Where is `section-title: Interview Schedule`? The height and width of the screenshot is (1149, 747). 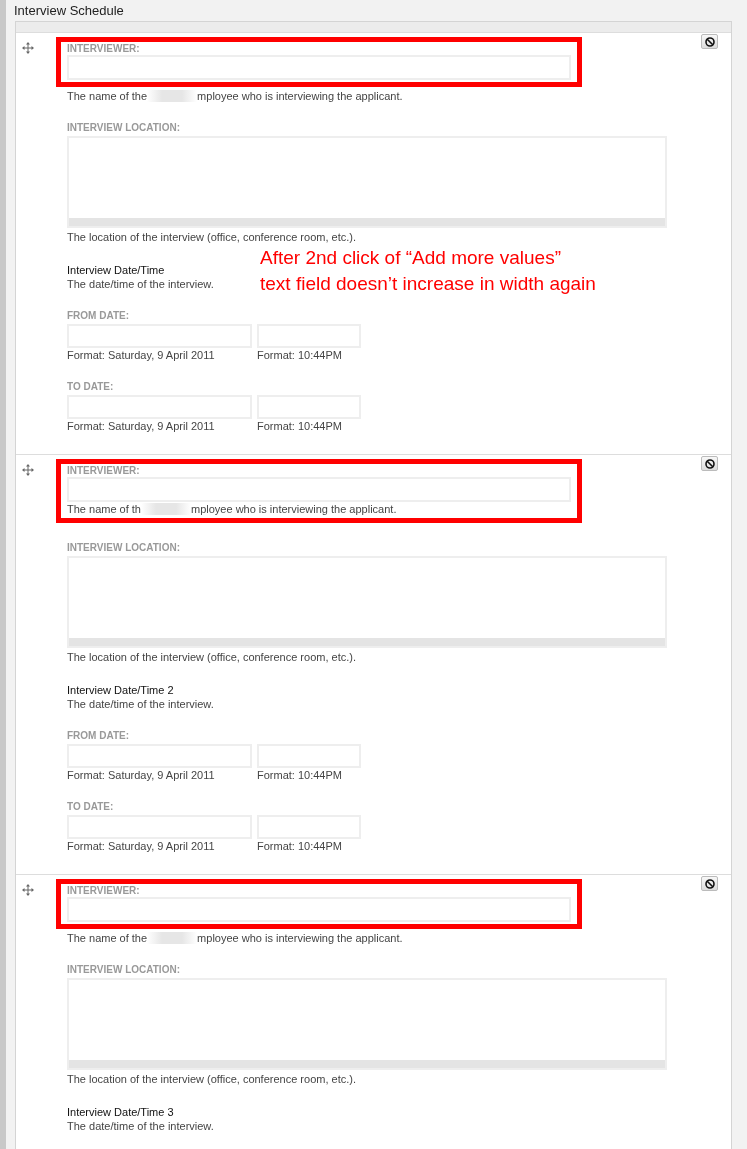 section-title: Interview Schedule is located at coordinates (69, 11).